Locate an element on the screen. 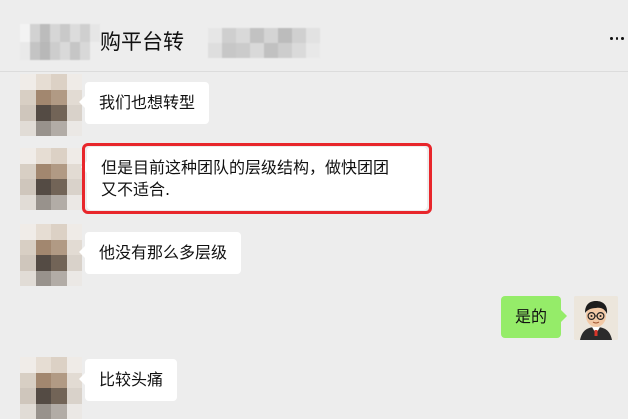  message-text: 是的 is located at coordinates (531, 316).